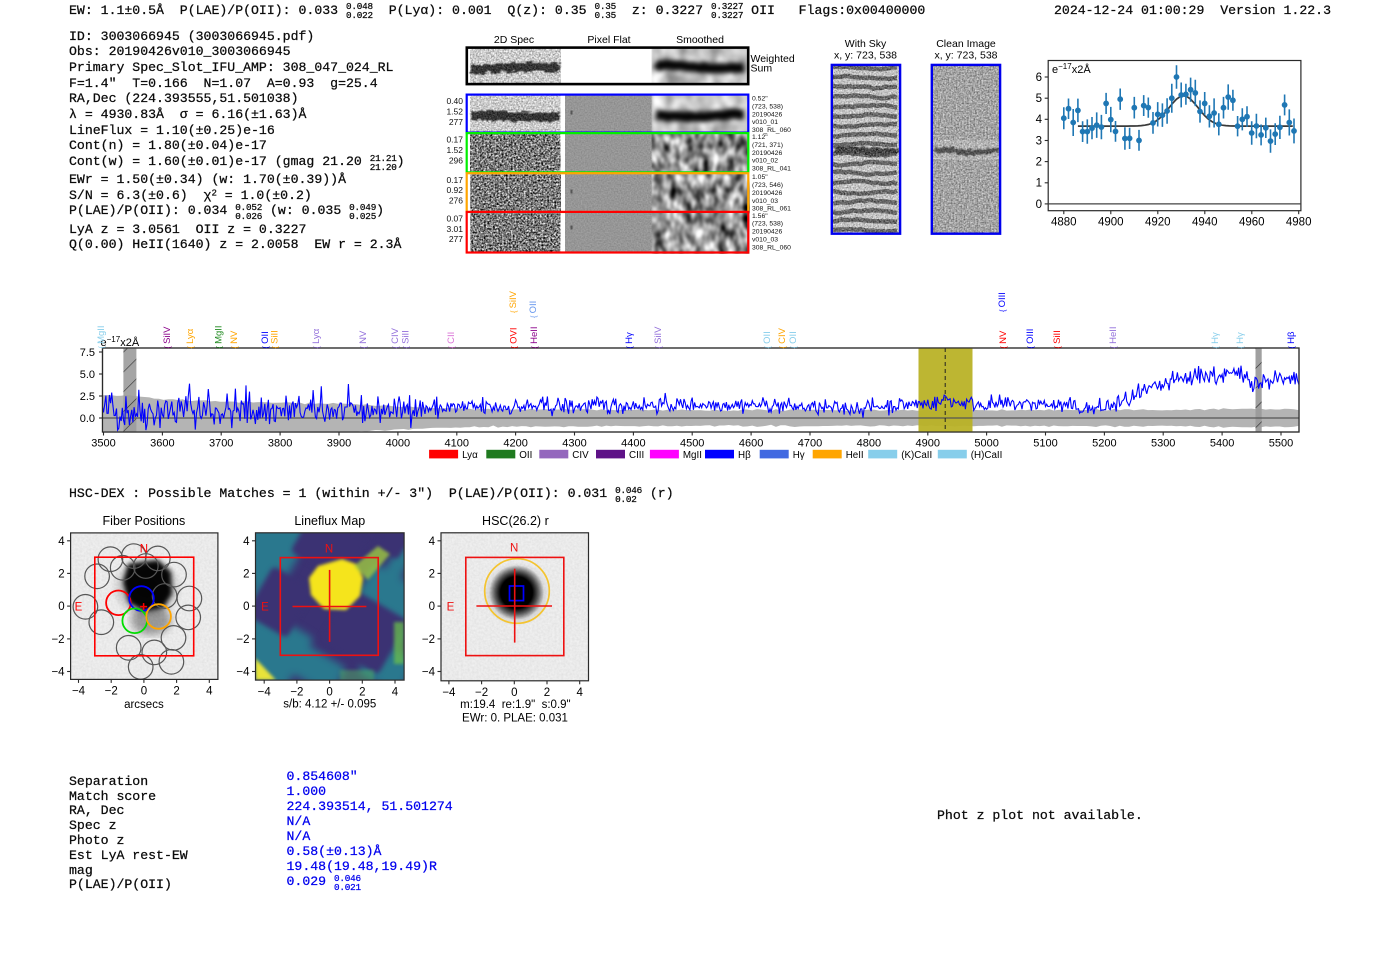 Image resolution: width=1400 pixels, height=953 pixels. What do you see at coordinates (87, 353) in the screenshot?
I see `svg-text: 7.5` at bounding box center [87, 353].